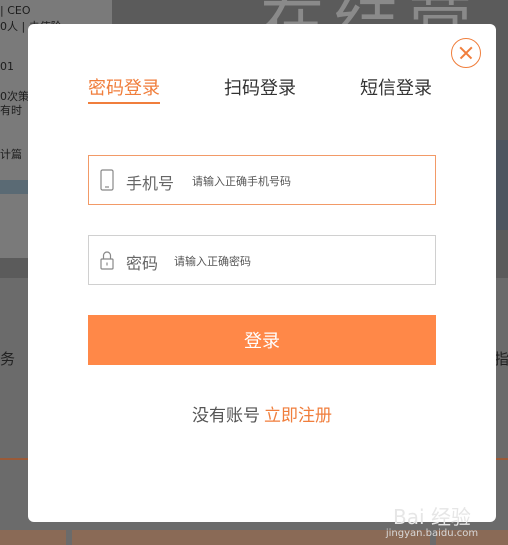 The width and height of the screenshot is (508, 545). What do you see at coordinates (11, 154) in the screenshot?
I see `background-text: 计篇` at bounding box center [11, 154].